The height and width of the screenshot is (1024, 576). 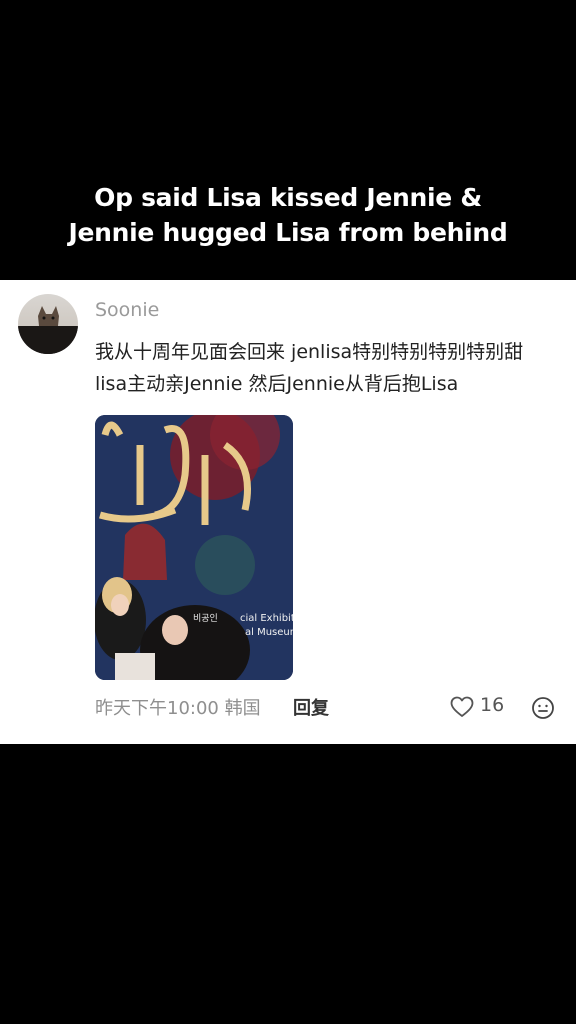 What do you see at coordinates (462, 707) in the screenshot?
I see `heart-outline-icon` at bounding box center [462, 707].